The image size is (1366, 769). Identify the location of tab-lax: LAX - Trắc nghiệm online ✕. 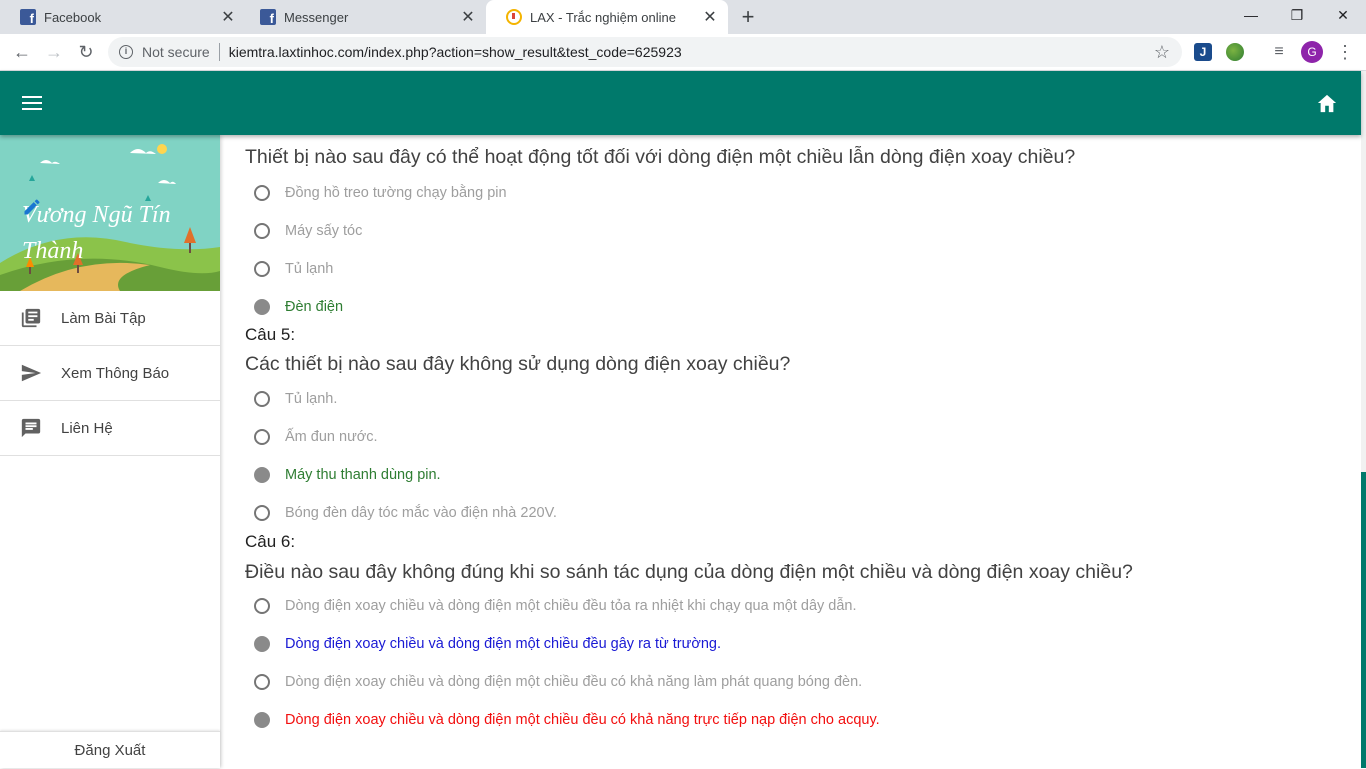
(607, 17).